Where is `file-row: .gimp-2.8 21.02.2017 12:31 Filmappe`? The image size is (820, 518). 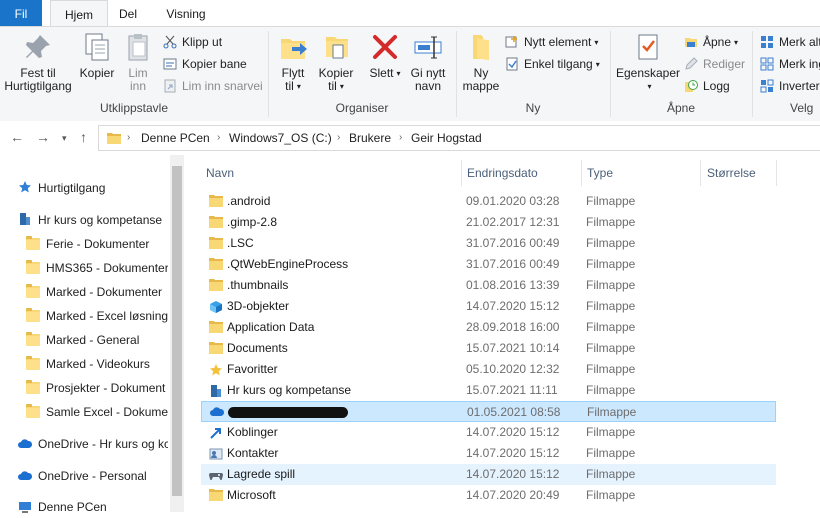
file-row: .gimp-2.8 21.02.2017 12:31 Filmappe is located at coordinates (488, 222).